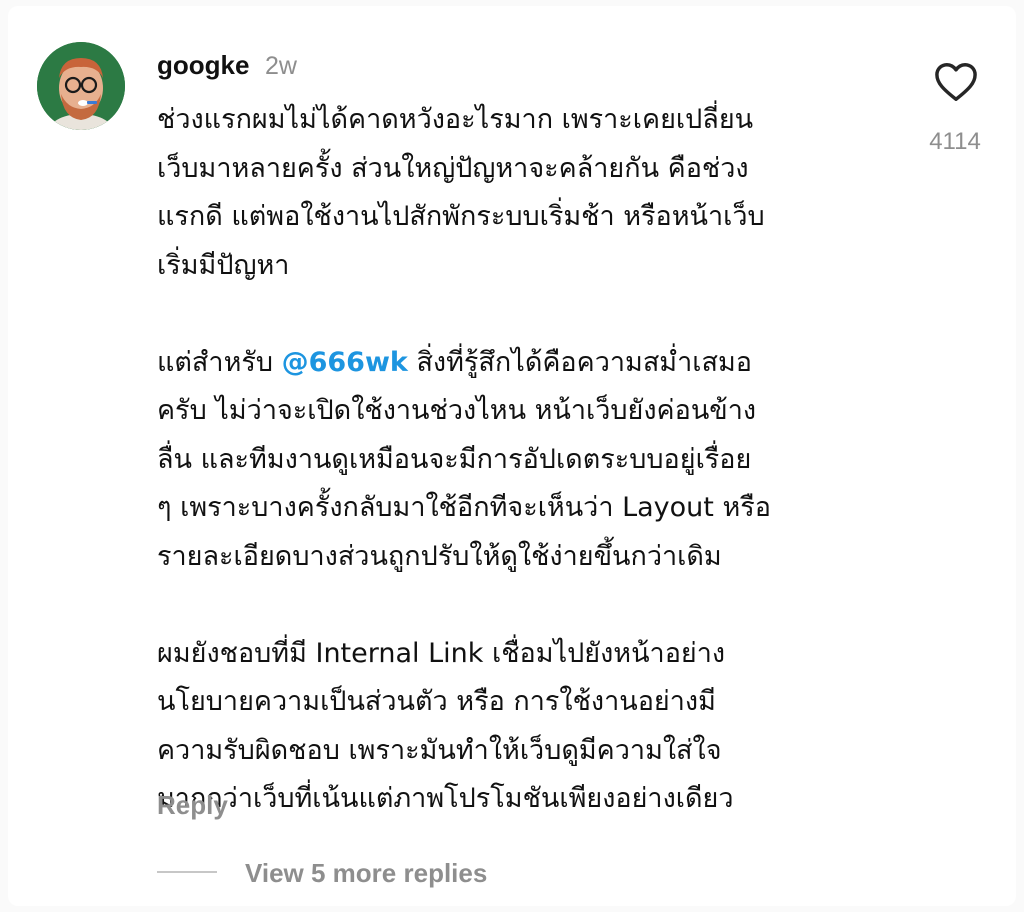 The image size is (1024, 912). What do you see at coordinates (219, 362) in the screenshot?
I see `comment-text-segment: แต่สำหรับ` at bounding box center [219, 362].